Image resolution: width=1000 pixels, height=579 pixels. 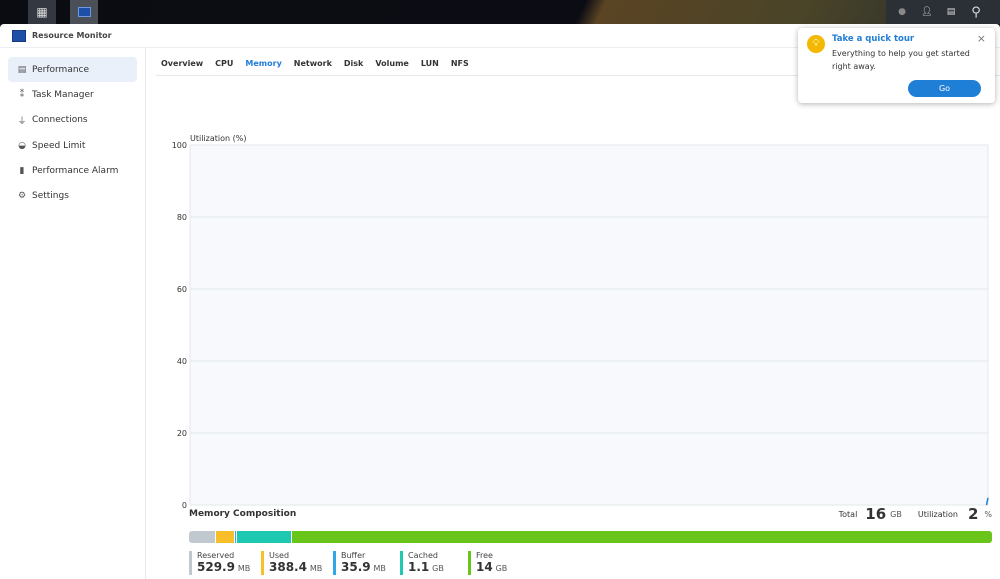 What do you see at coordinates (182, 361) in the screenshot?
I see `y-tick-label: 40` at bounding box center [182, 361].